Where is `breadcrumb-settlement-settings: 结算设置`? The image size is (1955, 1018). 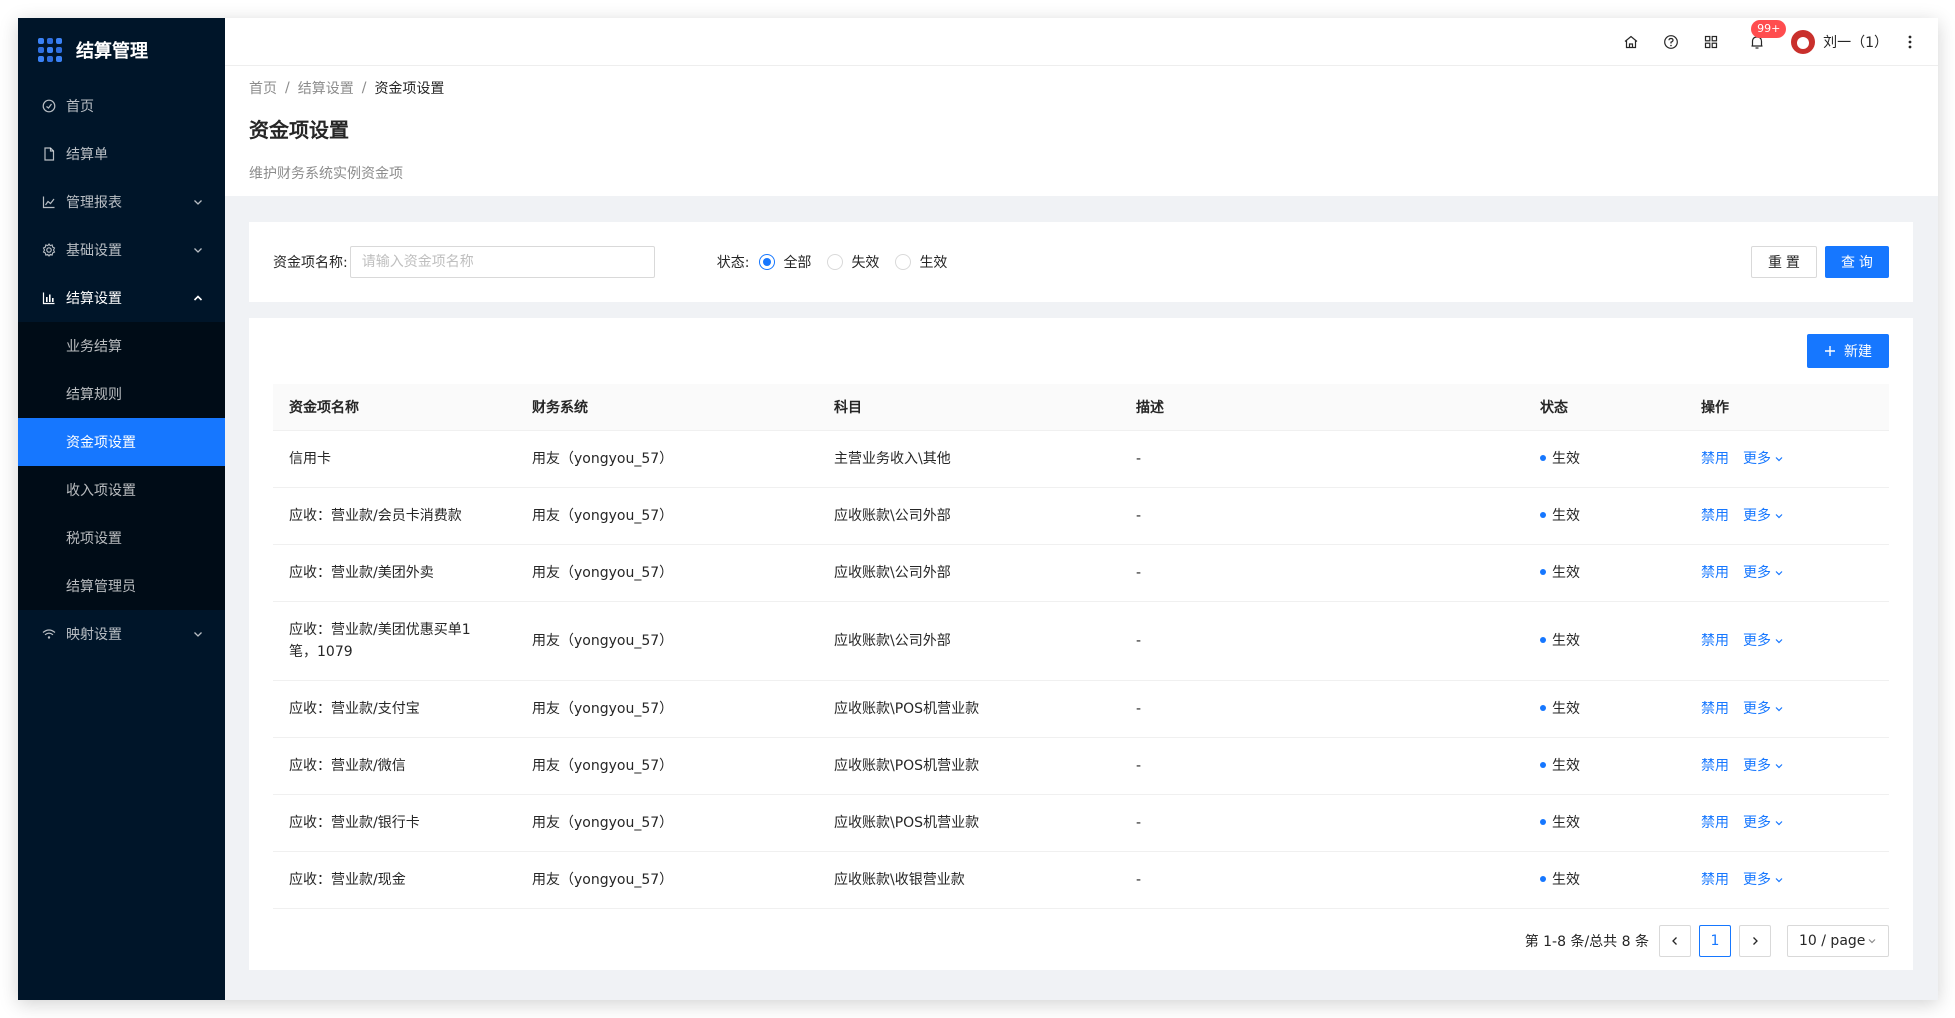 breadcrumb-settlement-settings: 结算设置 is located at coordinates (326, 88).